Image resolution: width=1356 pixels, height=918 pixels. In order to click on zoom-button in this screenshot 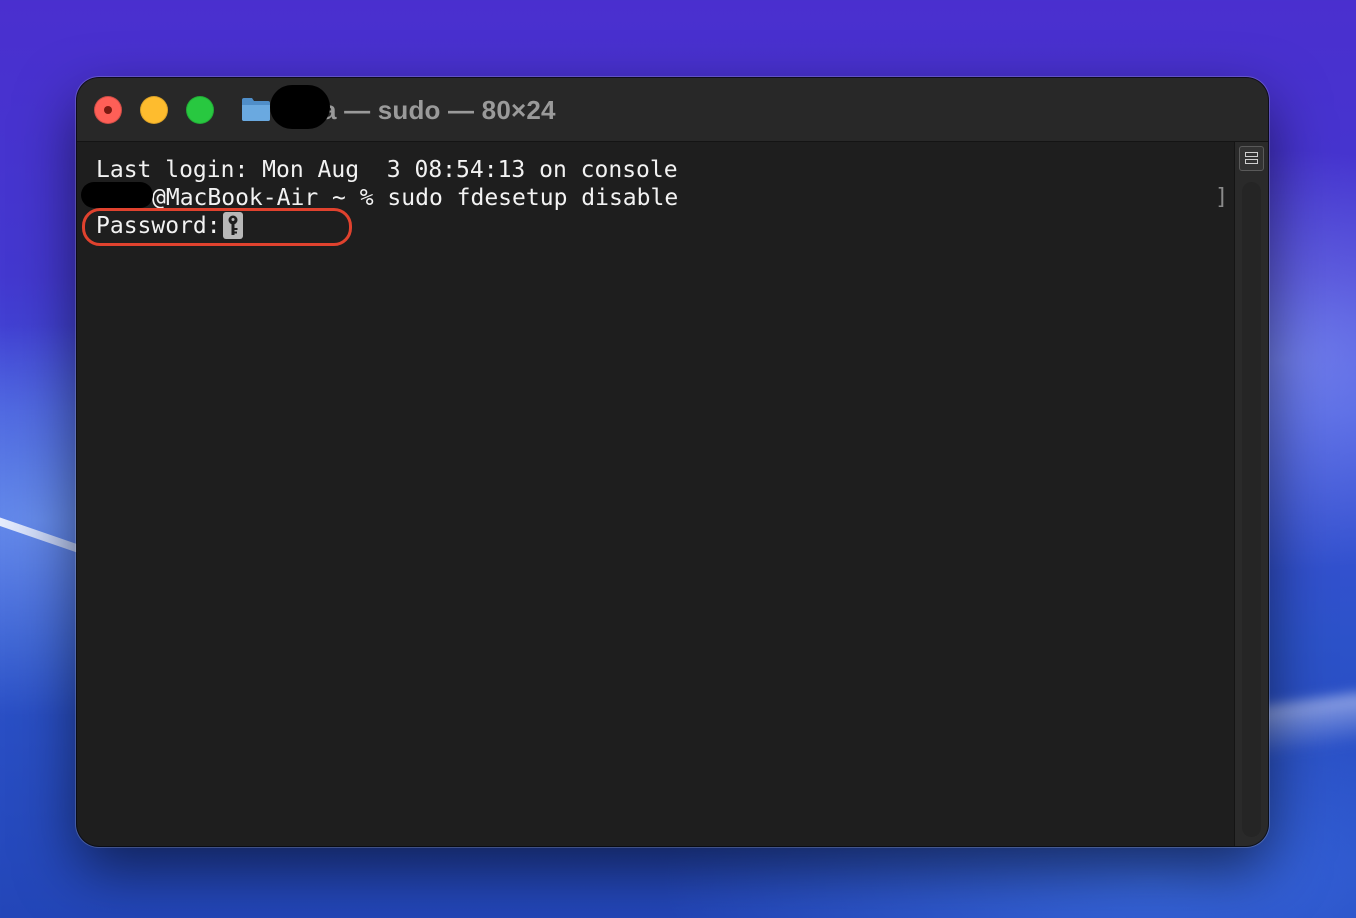, I will do `click(200, 110)`.